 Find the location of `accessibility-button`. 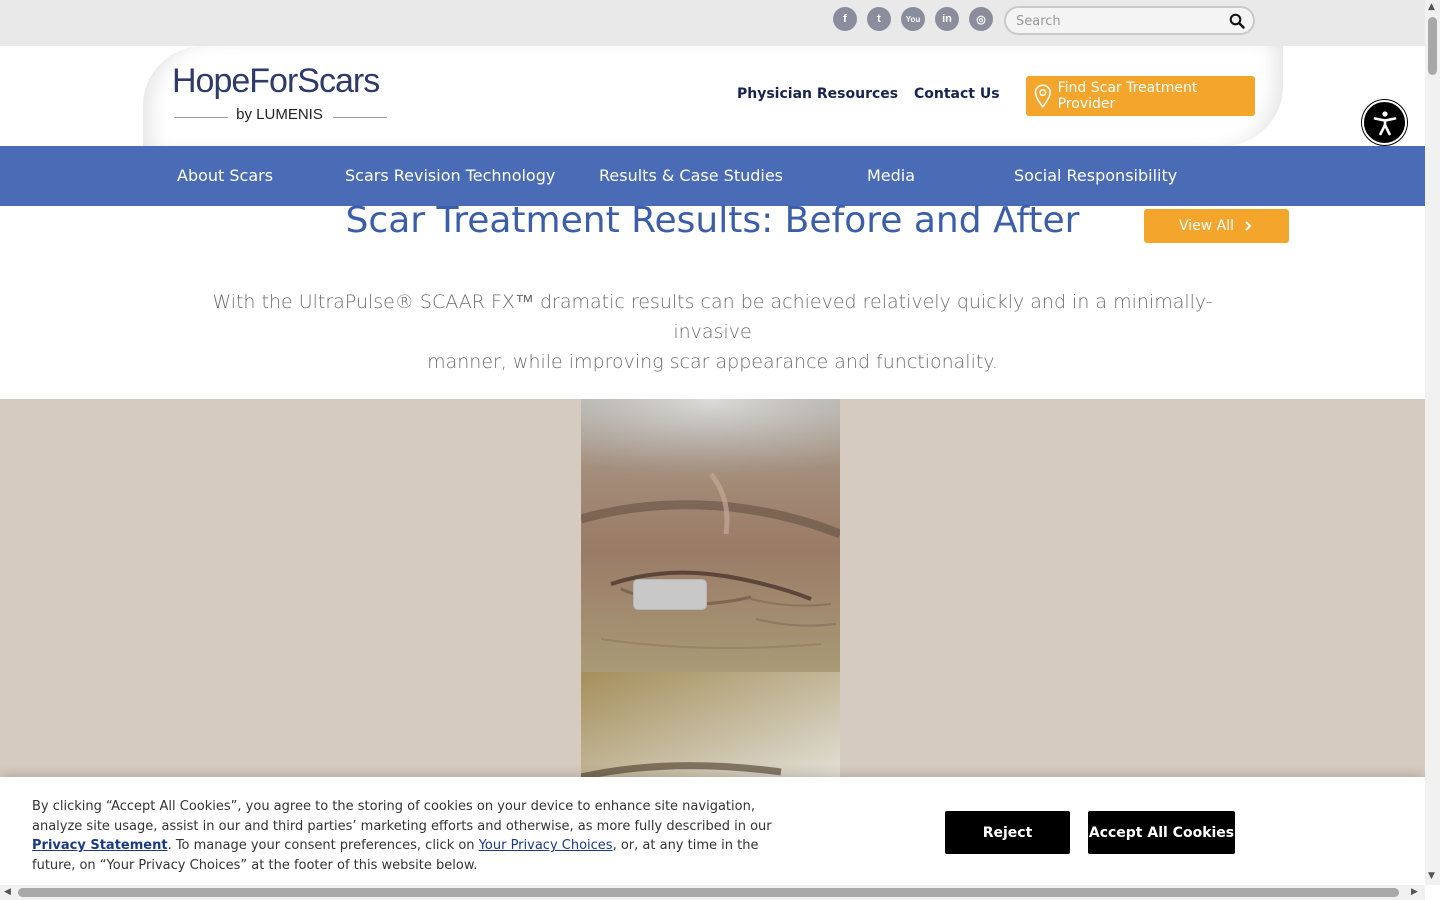

accessibility-button is located at coordinates (1384, 122).